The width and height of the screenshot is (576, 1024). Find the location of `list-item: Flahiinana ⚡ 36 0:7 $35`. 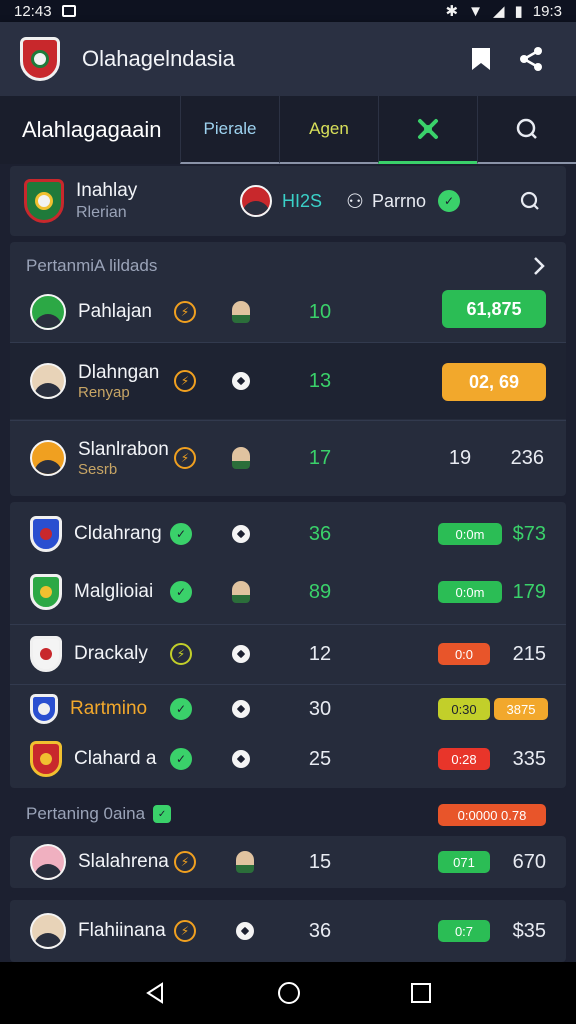

list-item: Flahiinana ⚡ 36 0:7 $35 is located at coordinates (288, 931).